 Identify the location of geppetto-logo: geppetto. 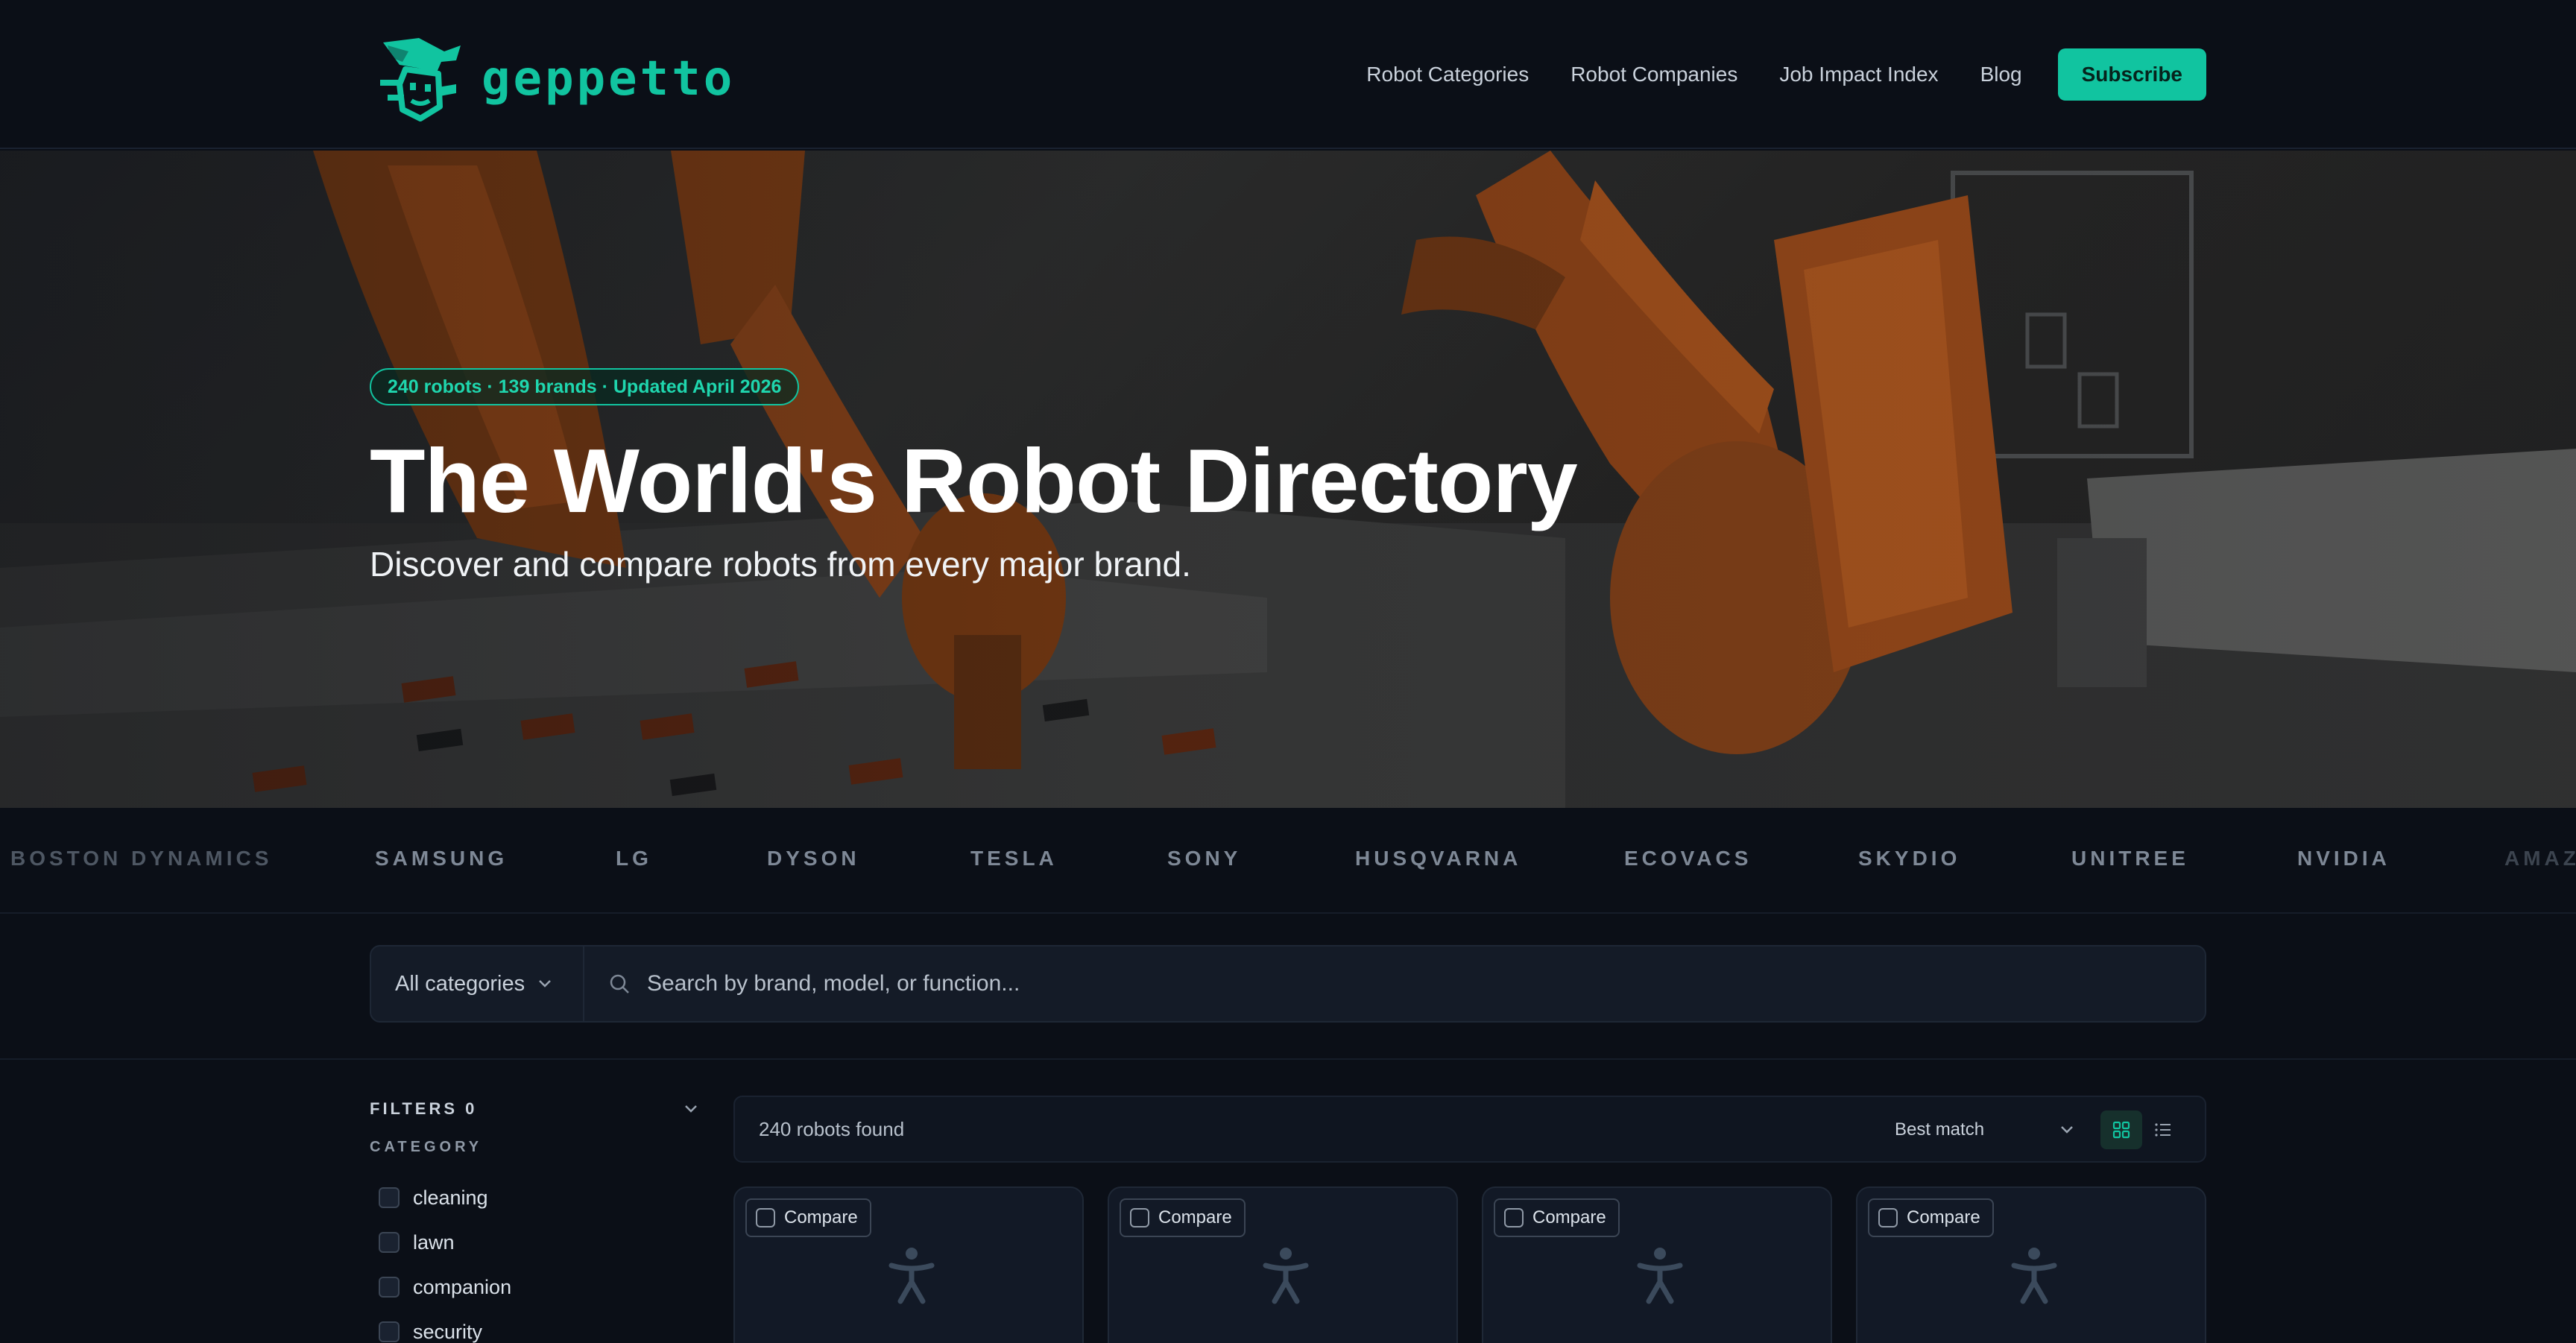
(554, 79).